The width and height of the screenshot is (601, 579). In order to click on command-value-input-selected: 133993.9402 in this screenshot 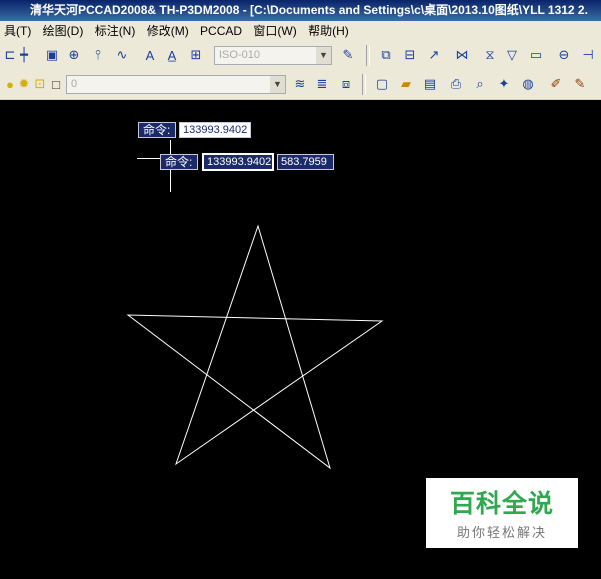, I will do `click(238, 162)`.